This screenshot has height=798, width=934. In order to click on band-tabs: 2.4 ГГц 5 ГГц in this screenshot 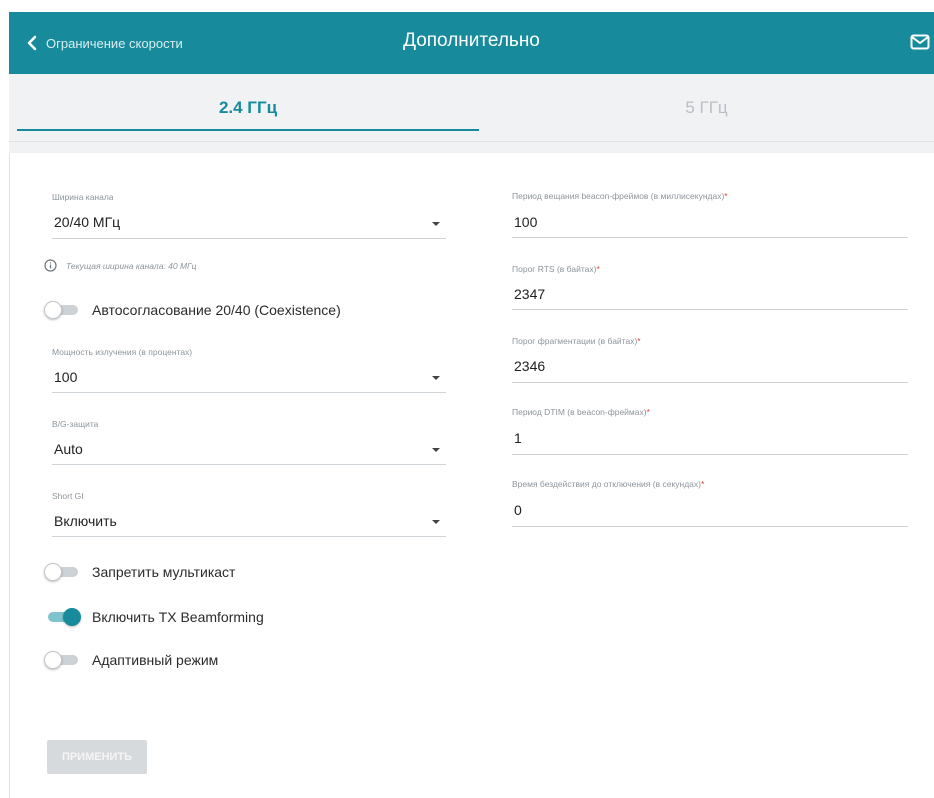, I will do `click(471, 108)`.